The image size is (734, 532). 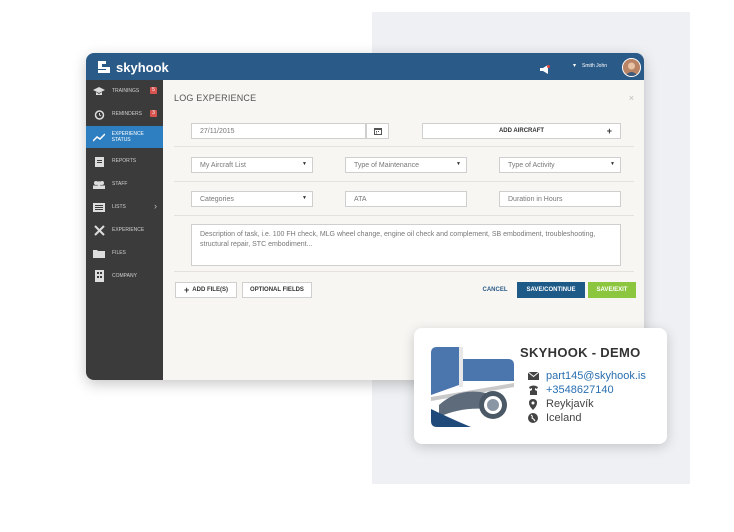 I want to click on sidebar-item-staff: Staff, so click(x=124, y=184).